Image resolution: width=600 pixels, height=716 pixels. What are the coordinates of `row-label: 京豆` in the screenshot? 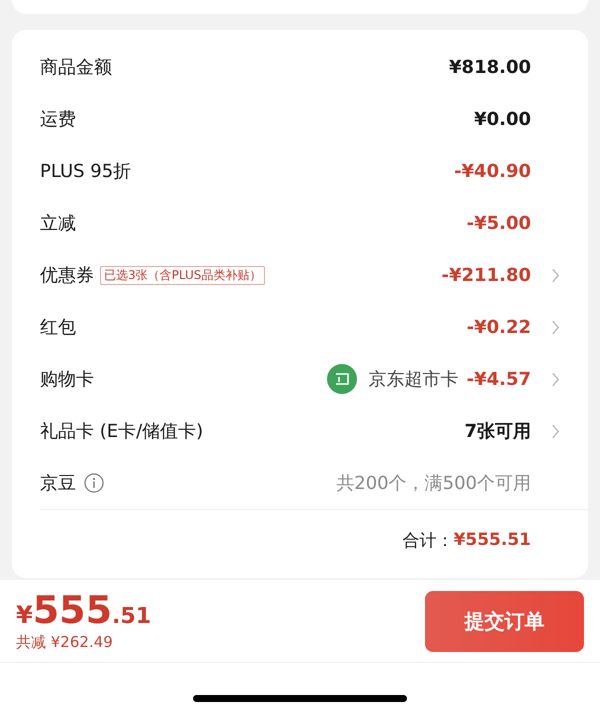 It's located at (58, 483).